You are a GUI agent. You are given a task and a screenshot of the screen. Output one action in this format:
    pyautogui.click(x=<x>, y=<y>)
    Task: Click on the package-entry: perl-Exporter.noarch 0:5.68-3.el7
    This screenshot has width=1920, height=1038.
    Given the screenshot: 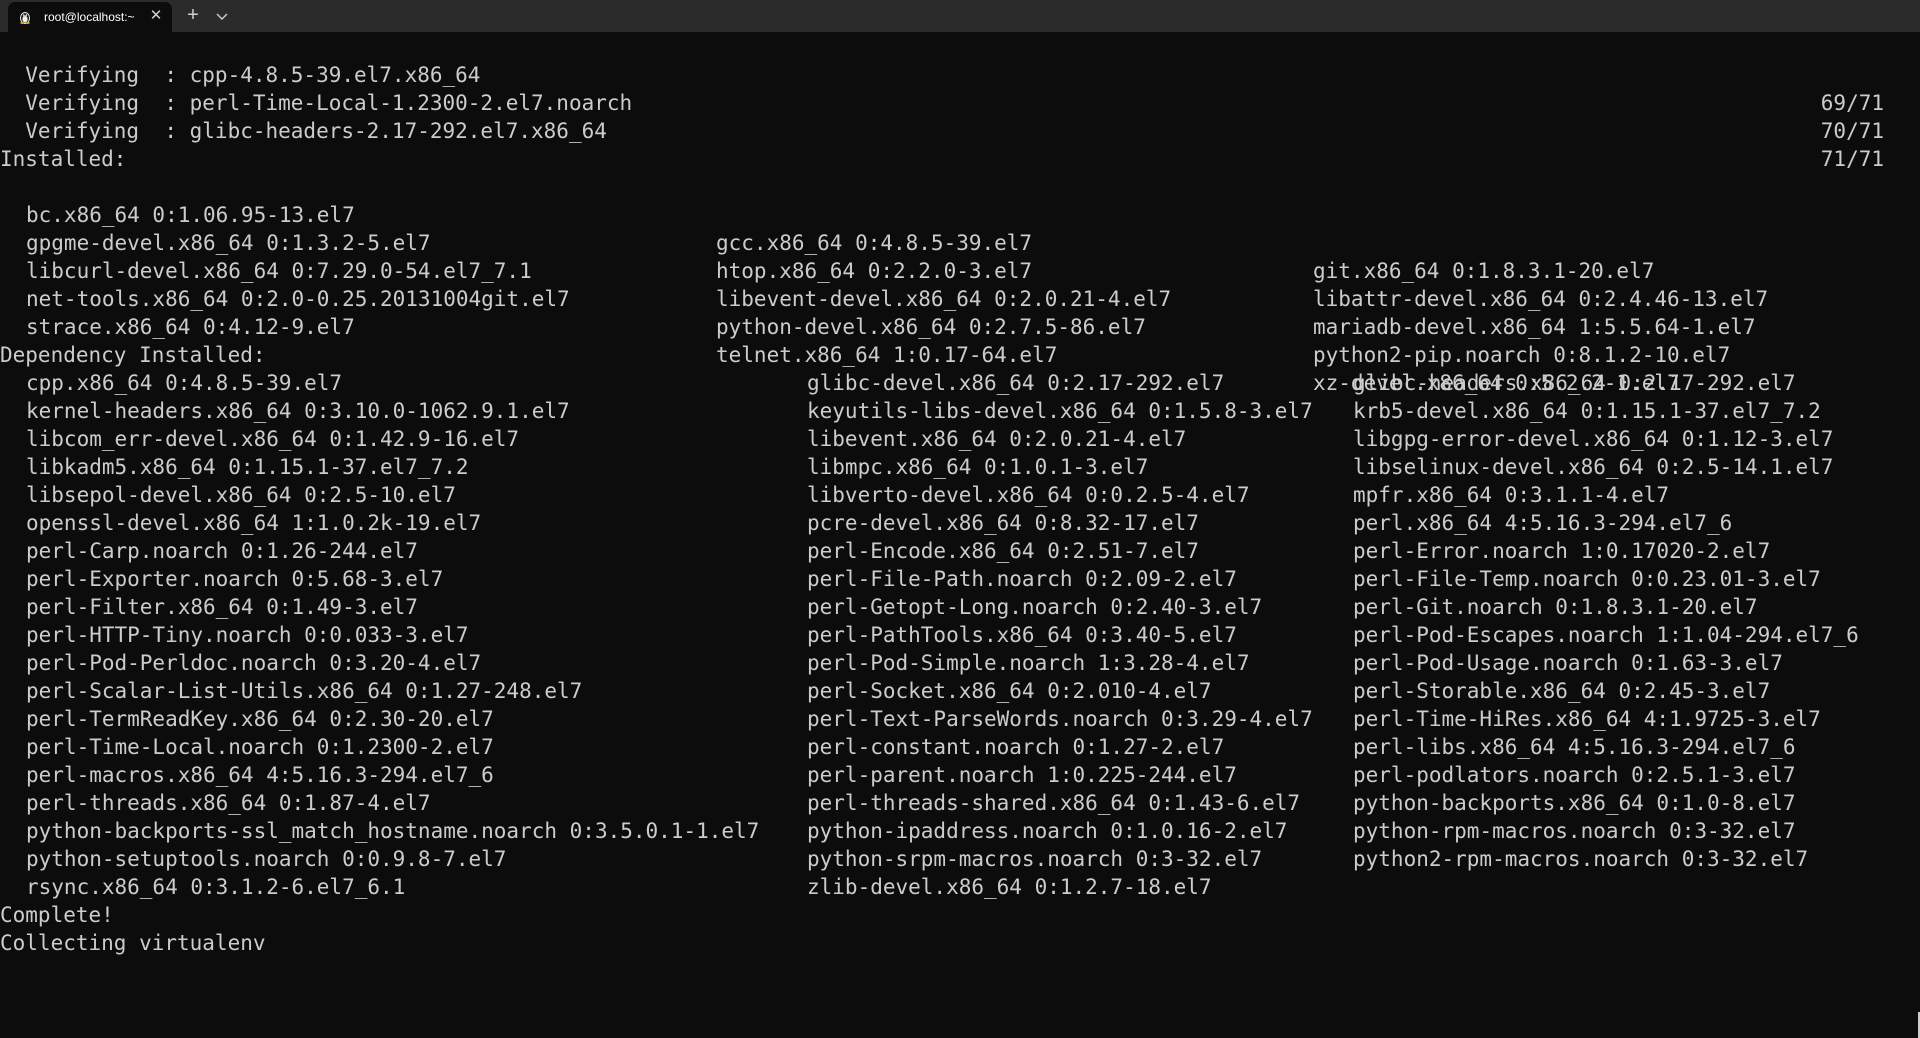 What is the action you would take?
    pyautogui.click(x=235, y=579)
    